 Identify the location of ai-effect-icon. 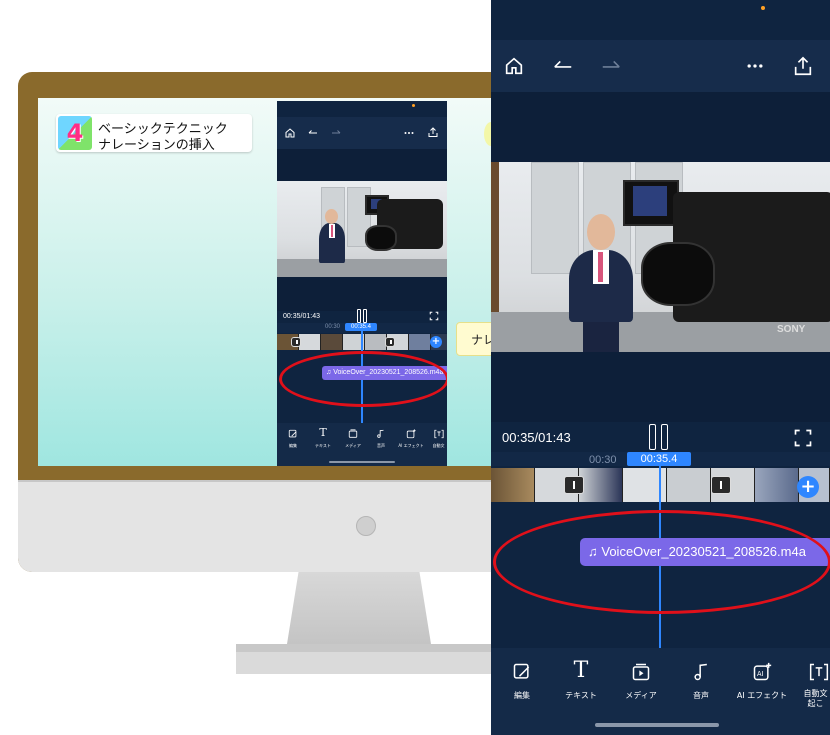
(411, 434).